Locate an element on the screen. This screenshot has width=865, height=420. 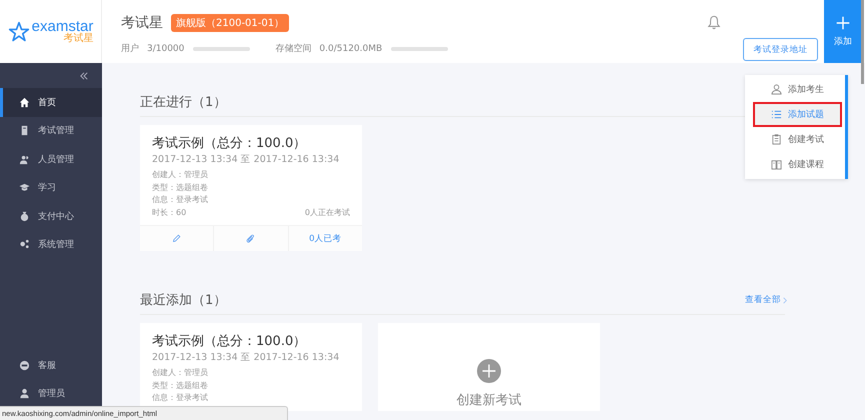
stat-value: 0.0/5120.0MB is located at coordinates (350, 49).